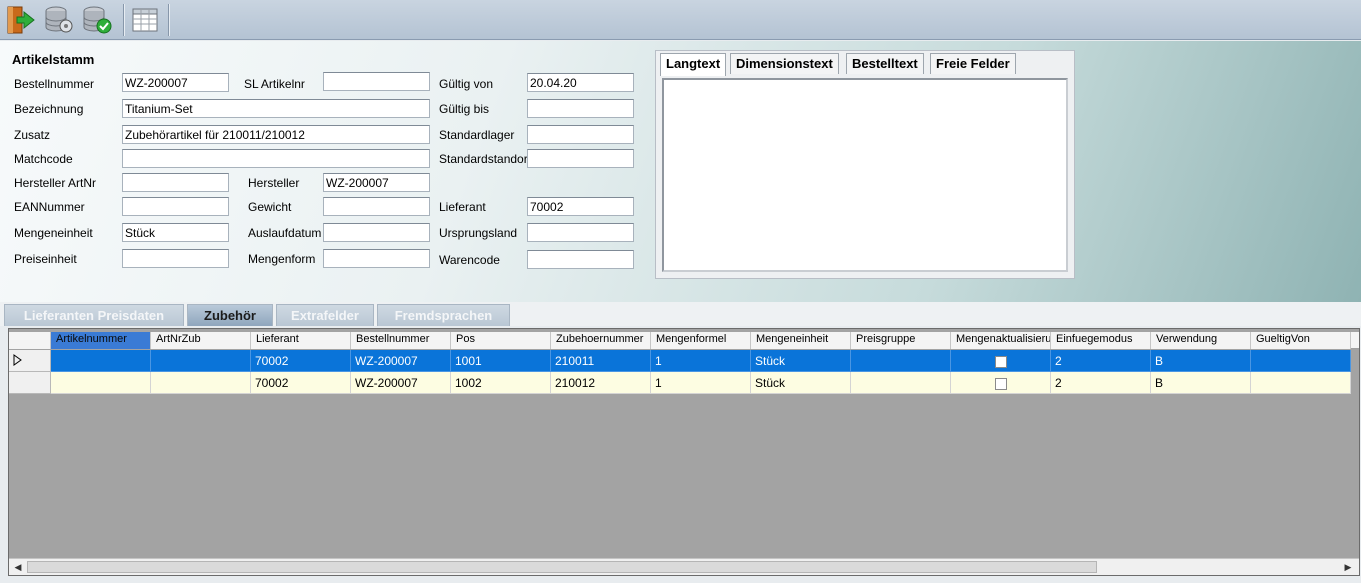  Describe the element at coordinates (973, 63) in the screenshot. I see `tab-freie-felder: Freie Felder` at that location.